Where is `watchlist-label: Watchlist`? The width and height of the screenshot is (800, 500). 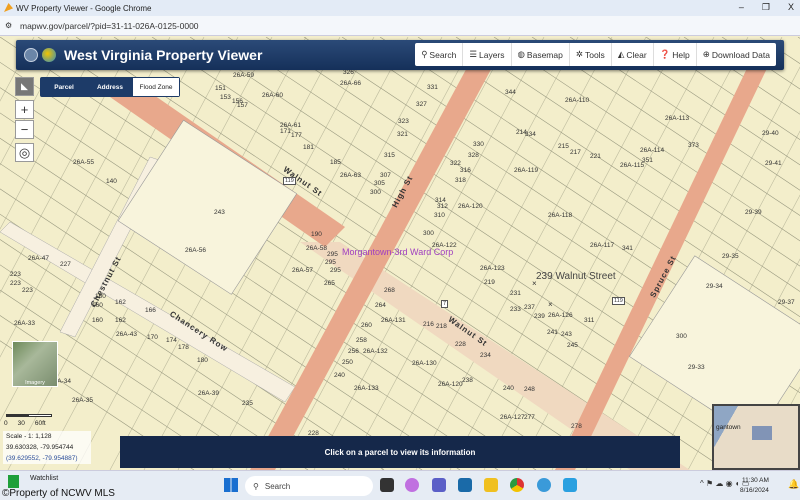 watchlist-label: Watchlist is located at coordinates (44, 478).